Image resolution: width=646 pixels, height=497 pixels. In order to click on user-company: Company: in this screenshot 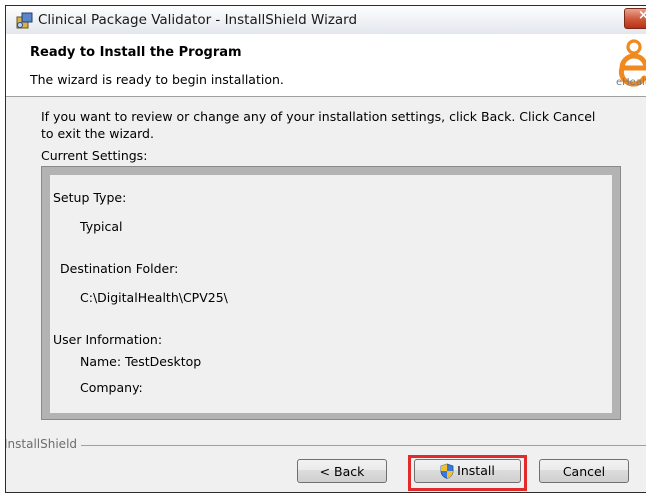, I will do `click(111, 387)`.